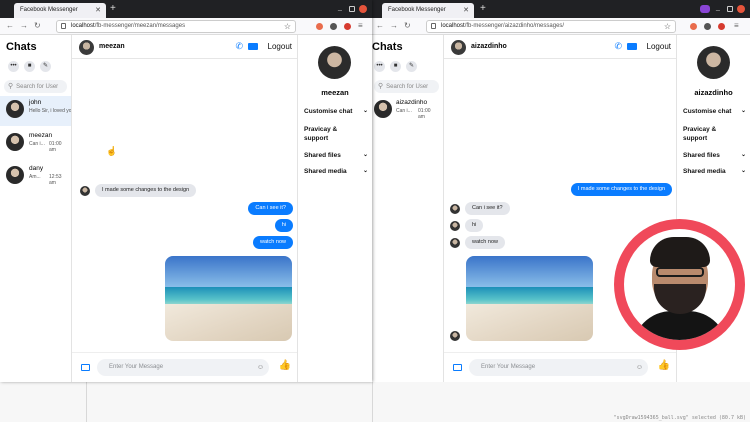 The image size is (750, 422). Describe the element at coordinates (184, 47) in the screenshot. I see `conversation-header: meezan ✆ Logout` at that location.